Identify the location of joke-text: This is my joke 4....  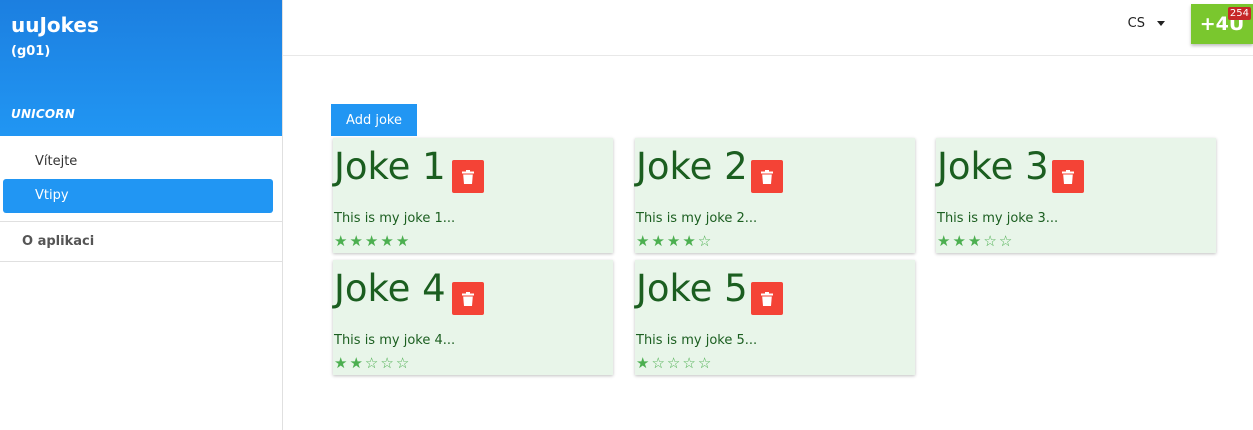
(395, 340).